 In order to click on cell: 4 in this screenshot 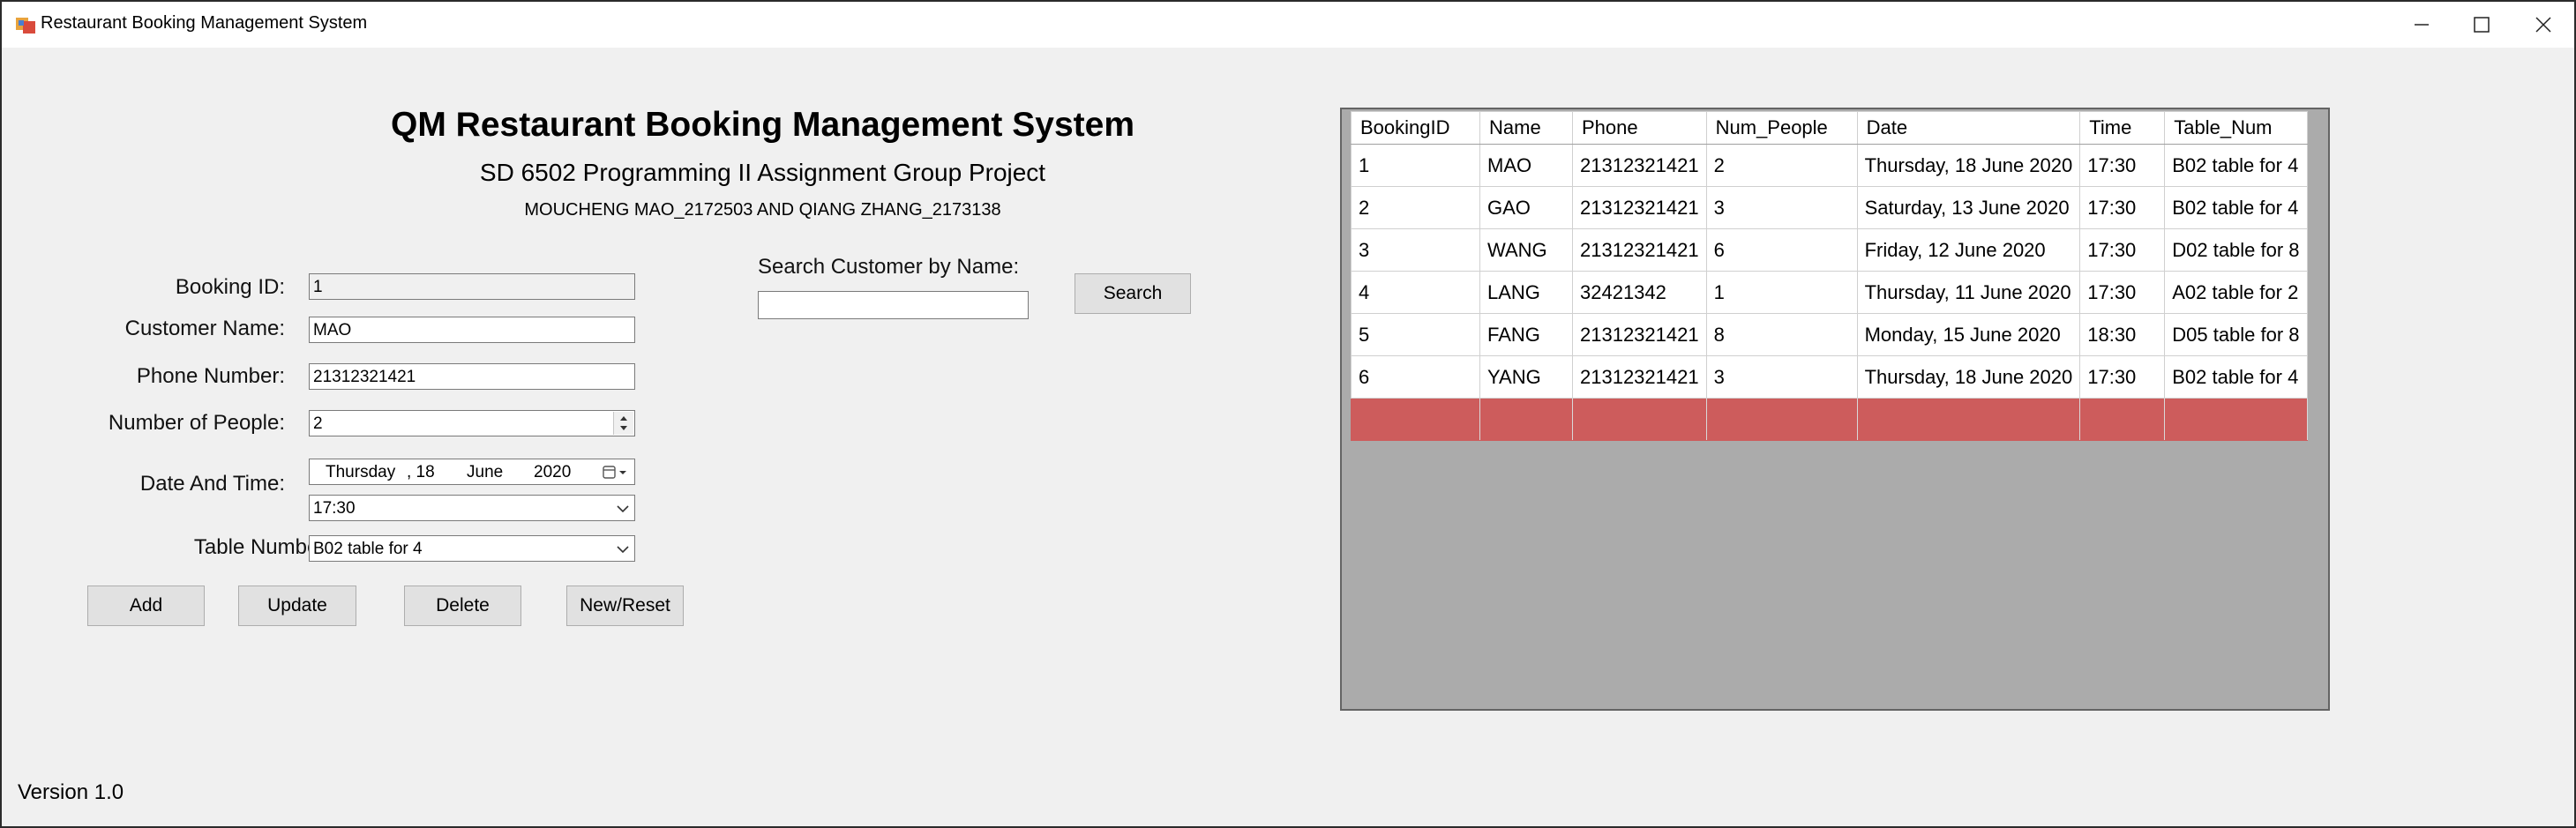, I will do `click(1416, 292)`.